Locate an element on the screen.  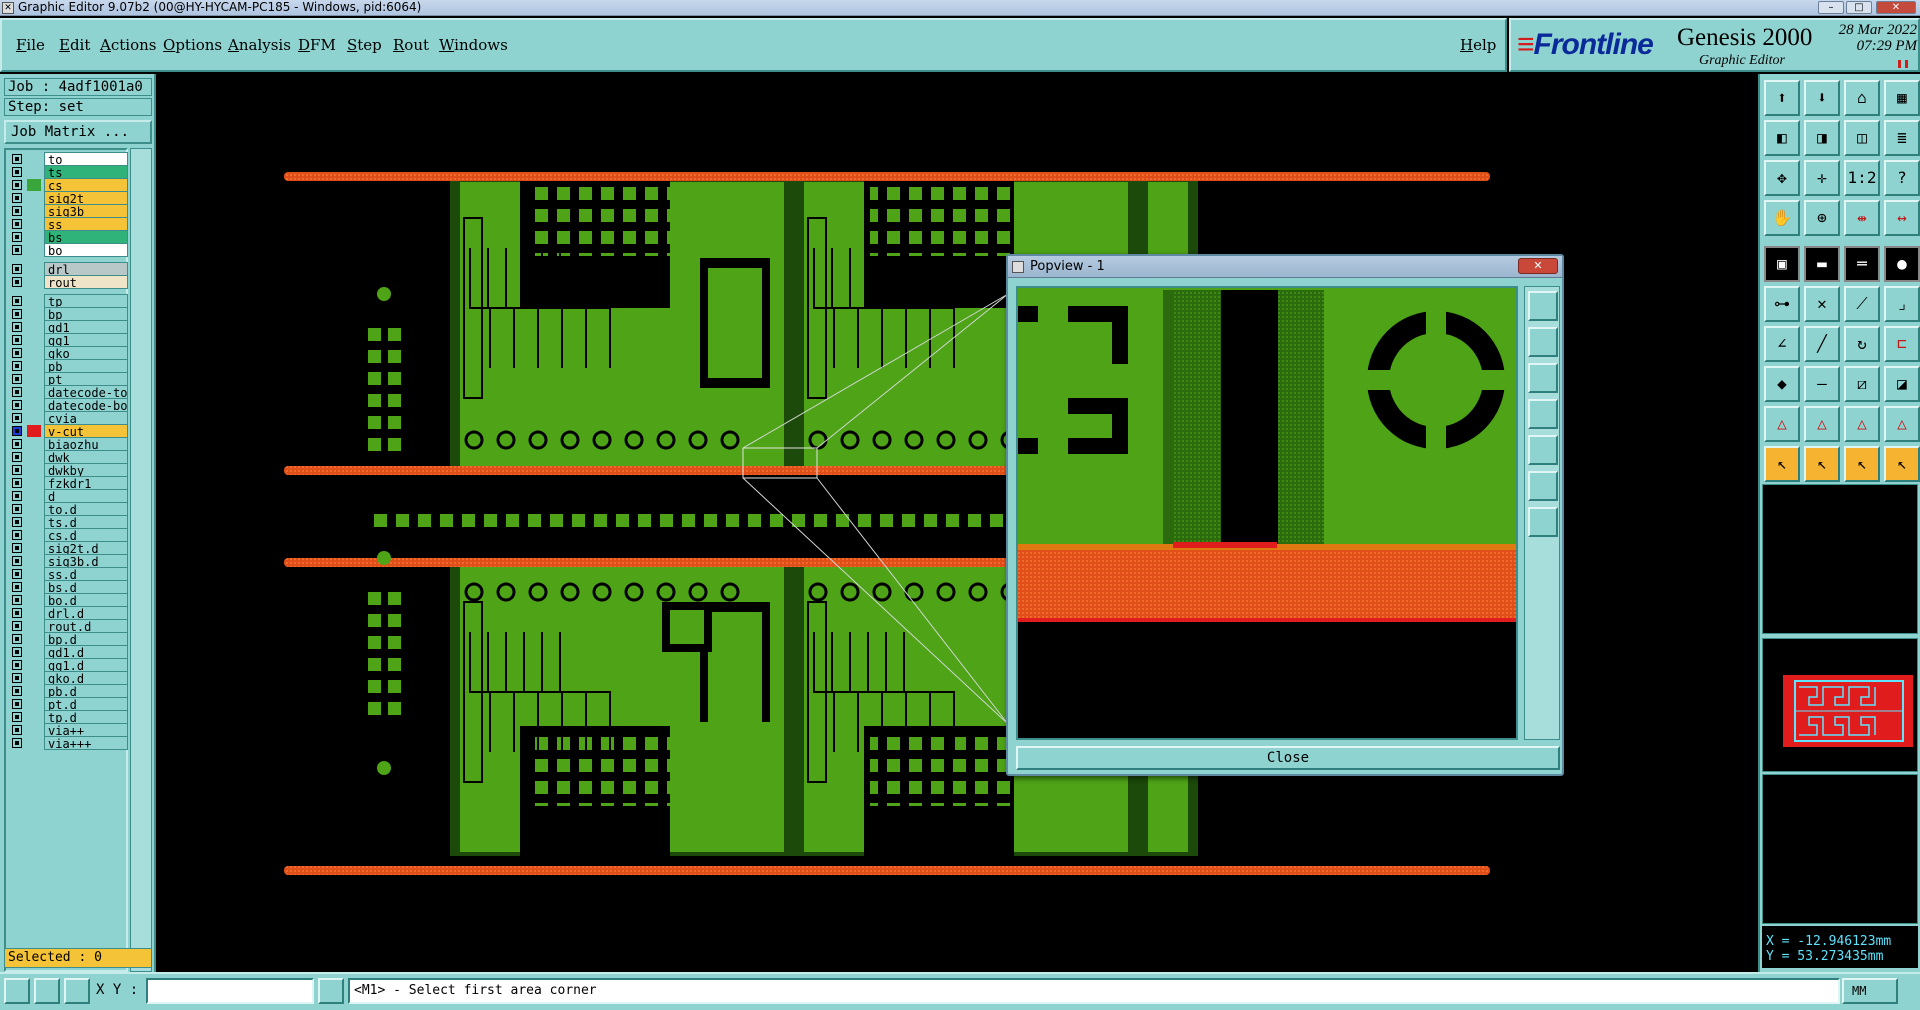
angle-icon: ∠ is located at coordinates (1782, 344).